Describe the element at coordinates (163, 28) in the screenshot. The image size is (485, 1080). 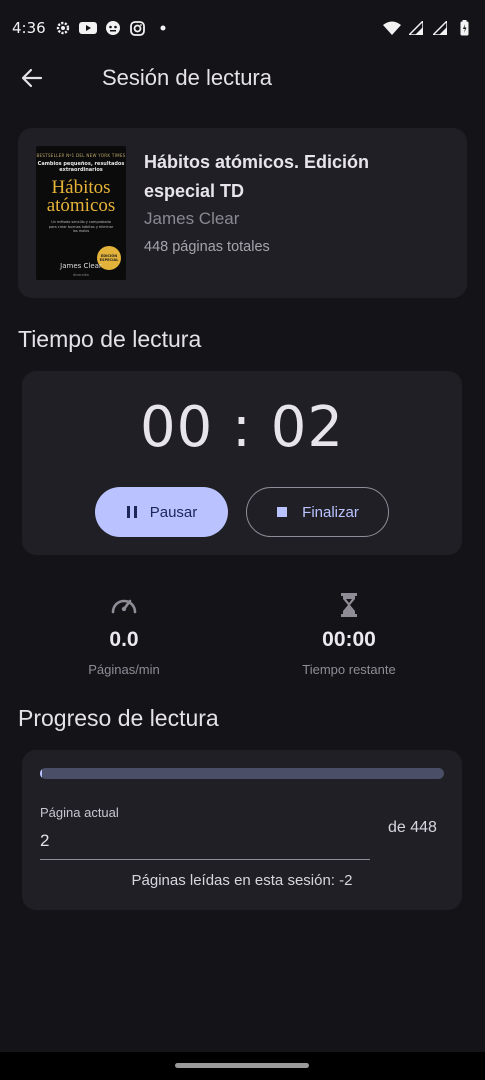
I see `dot-icon` at that location.